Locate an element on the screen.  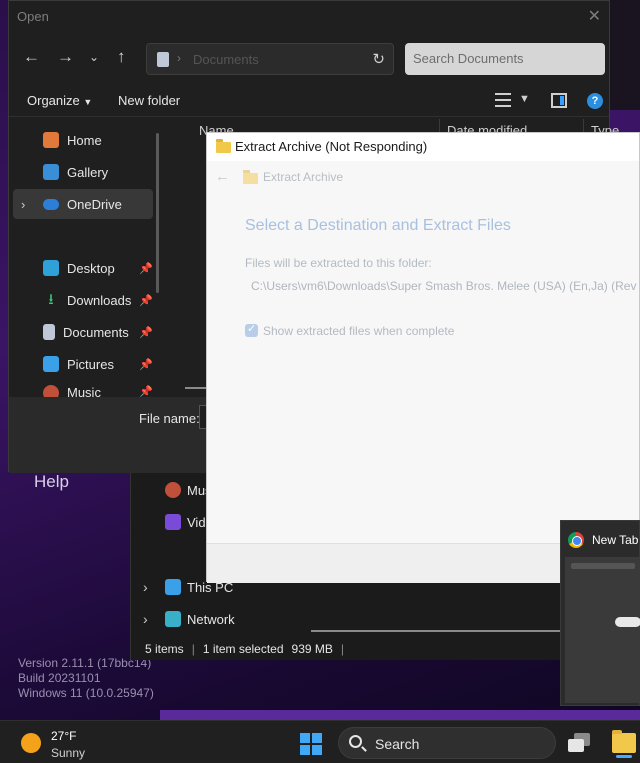
weather-temperature: 27°F is located at coordinates (63, 736).